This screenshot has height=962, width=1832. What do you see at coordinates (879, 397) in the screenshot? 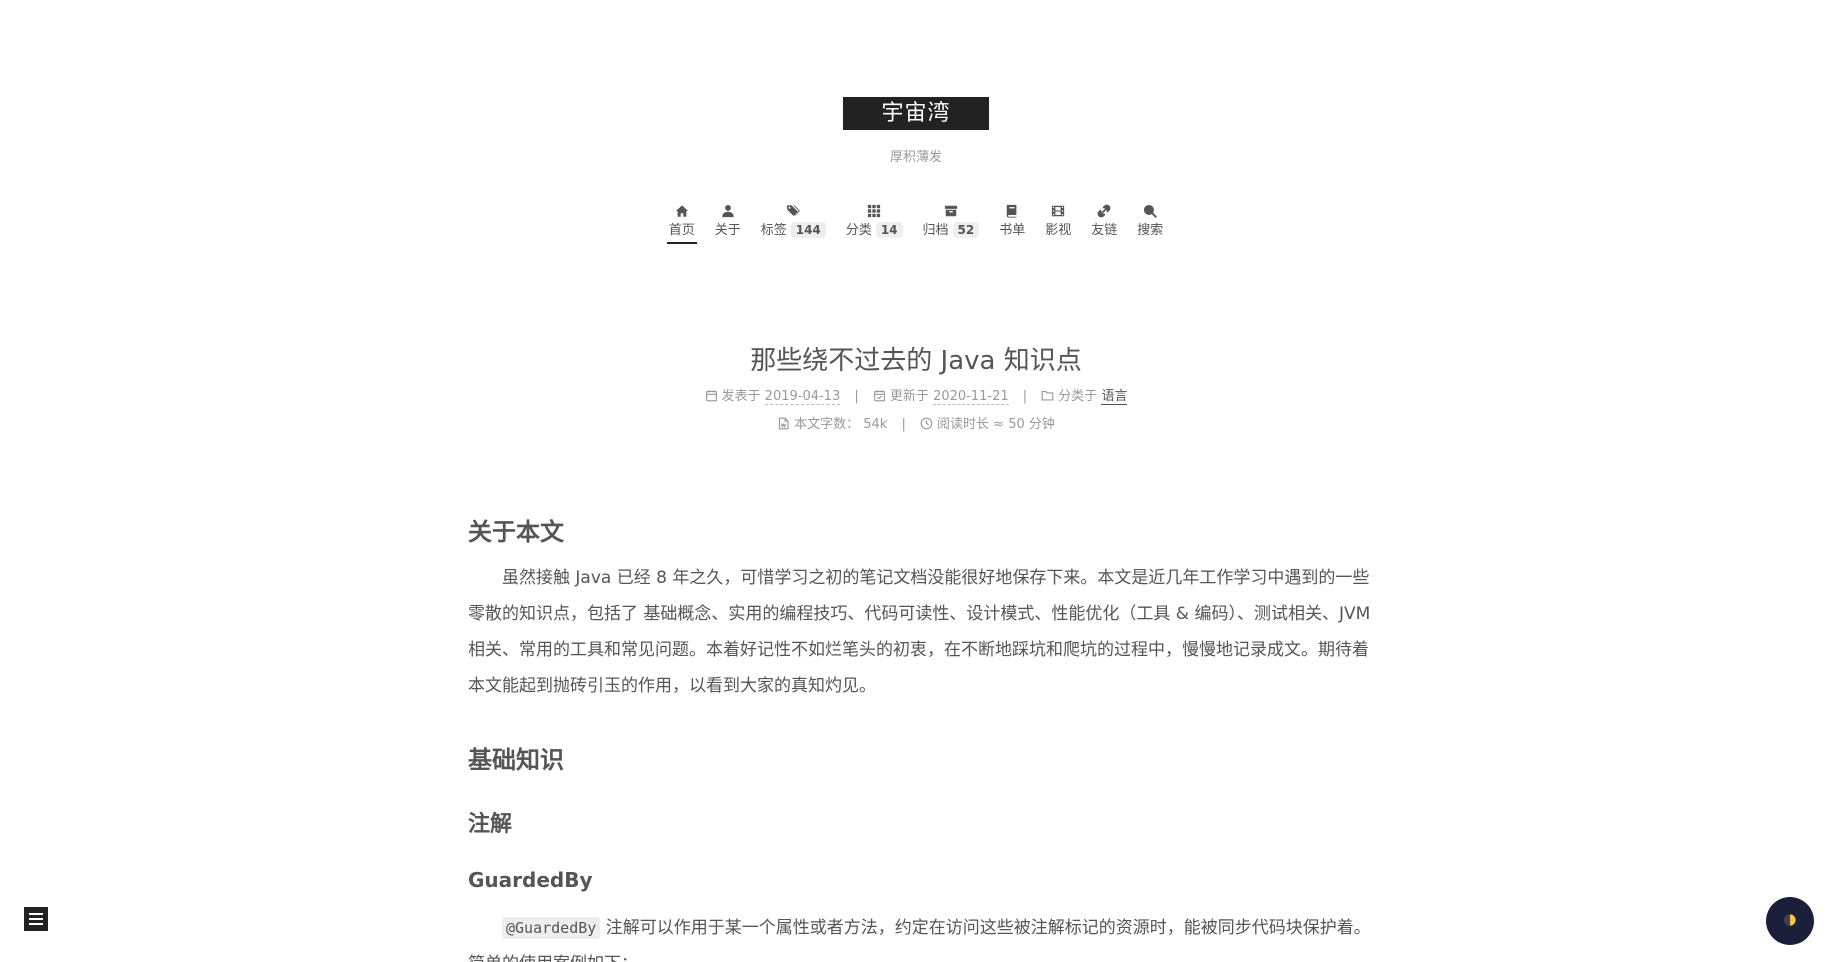
I see `calendar-check-icon` at bounding box center [879, 397].